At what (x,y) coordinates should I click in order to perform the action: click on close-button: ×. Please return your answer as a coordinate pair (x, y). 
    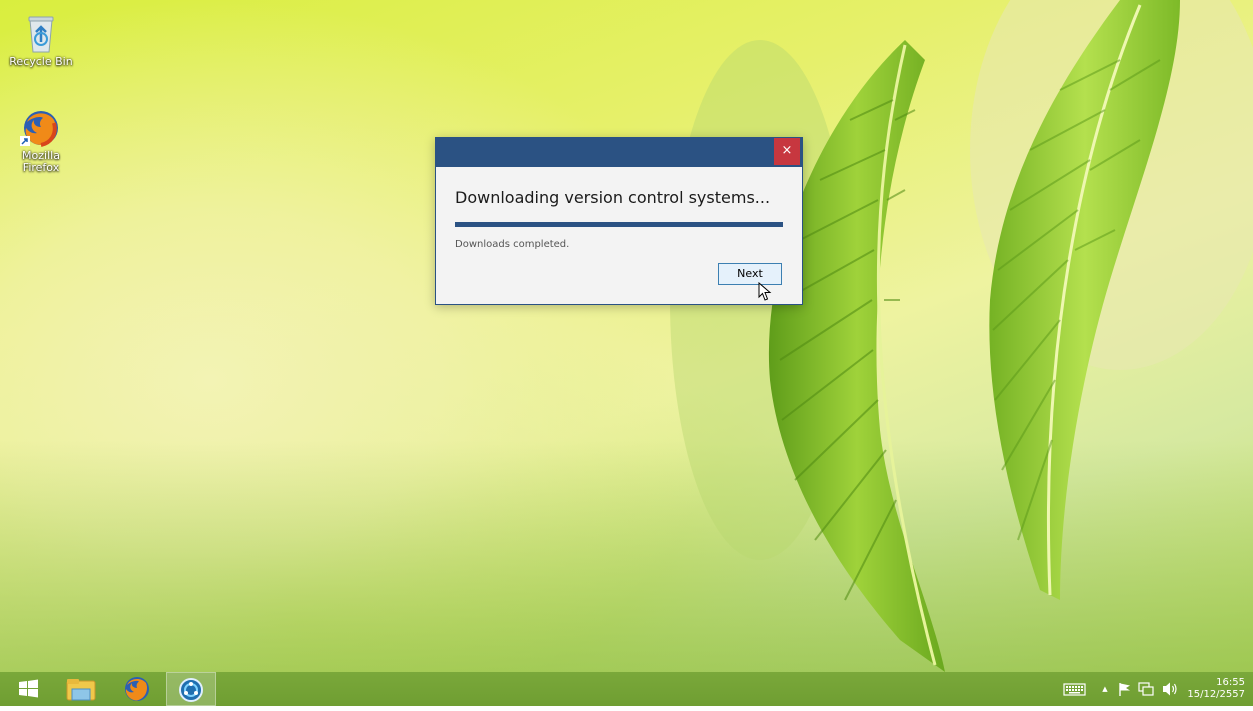
    Looking at the image, I should click on (787, 151).